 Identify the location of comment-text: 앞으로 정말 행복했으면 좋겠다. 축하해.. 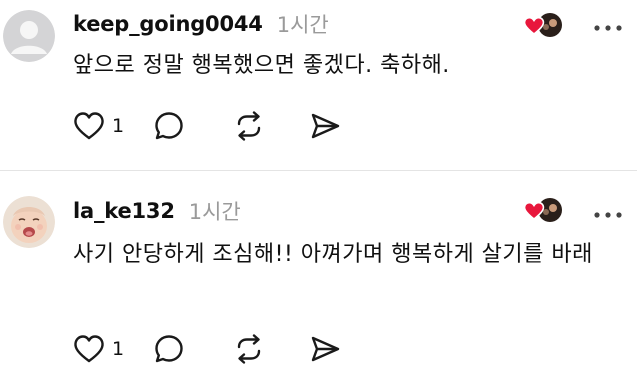
(261, 65).